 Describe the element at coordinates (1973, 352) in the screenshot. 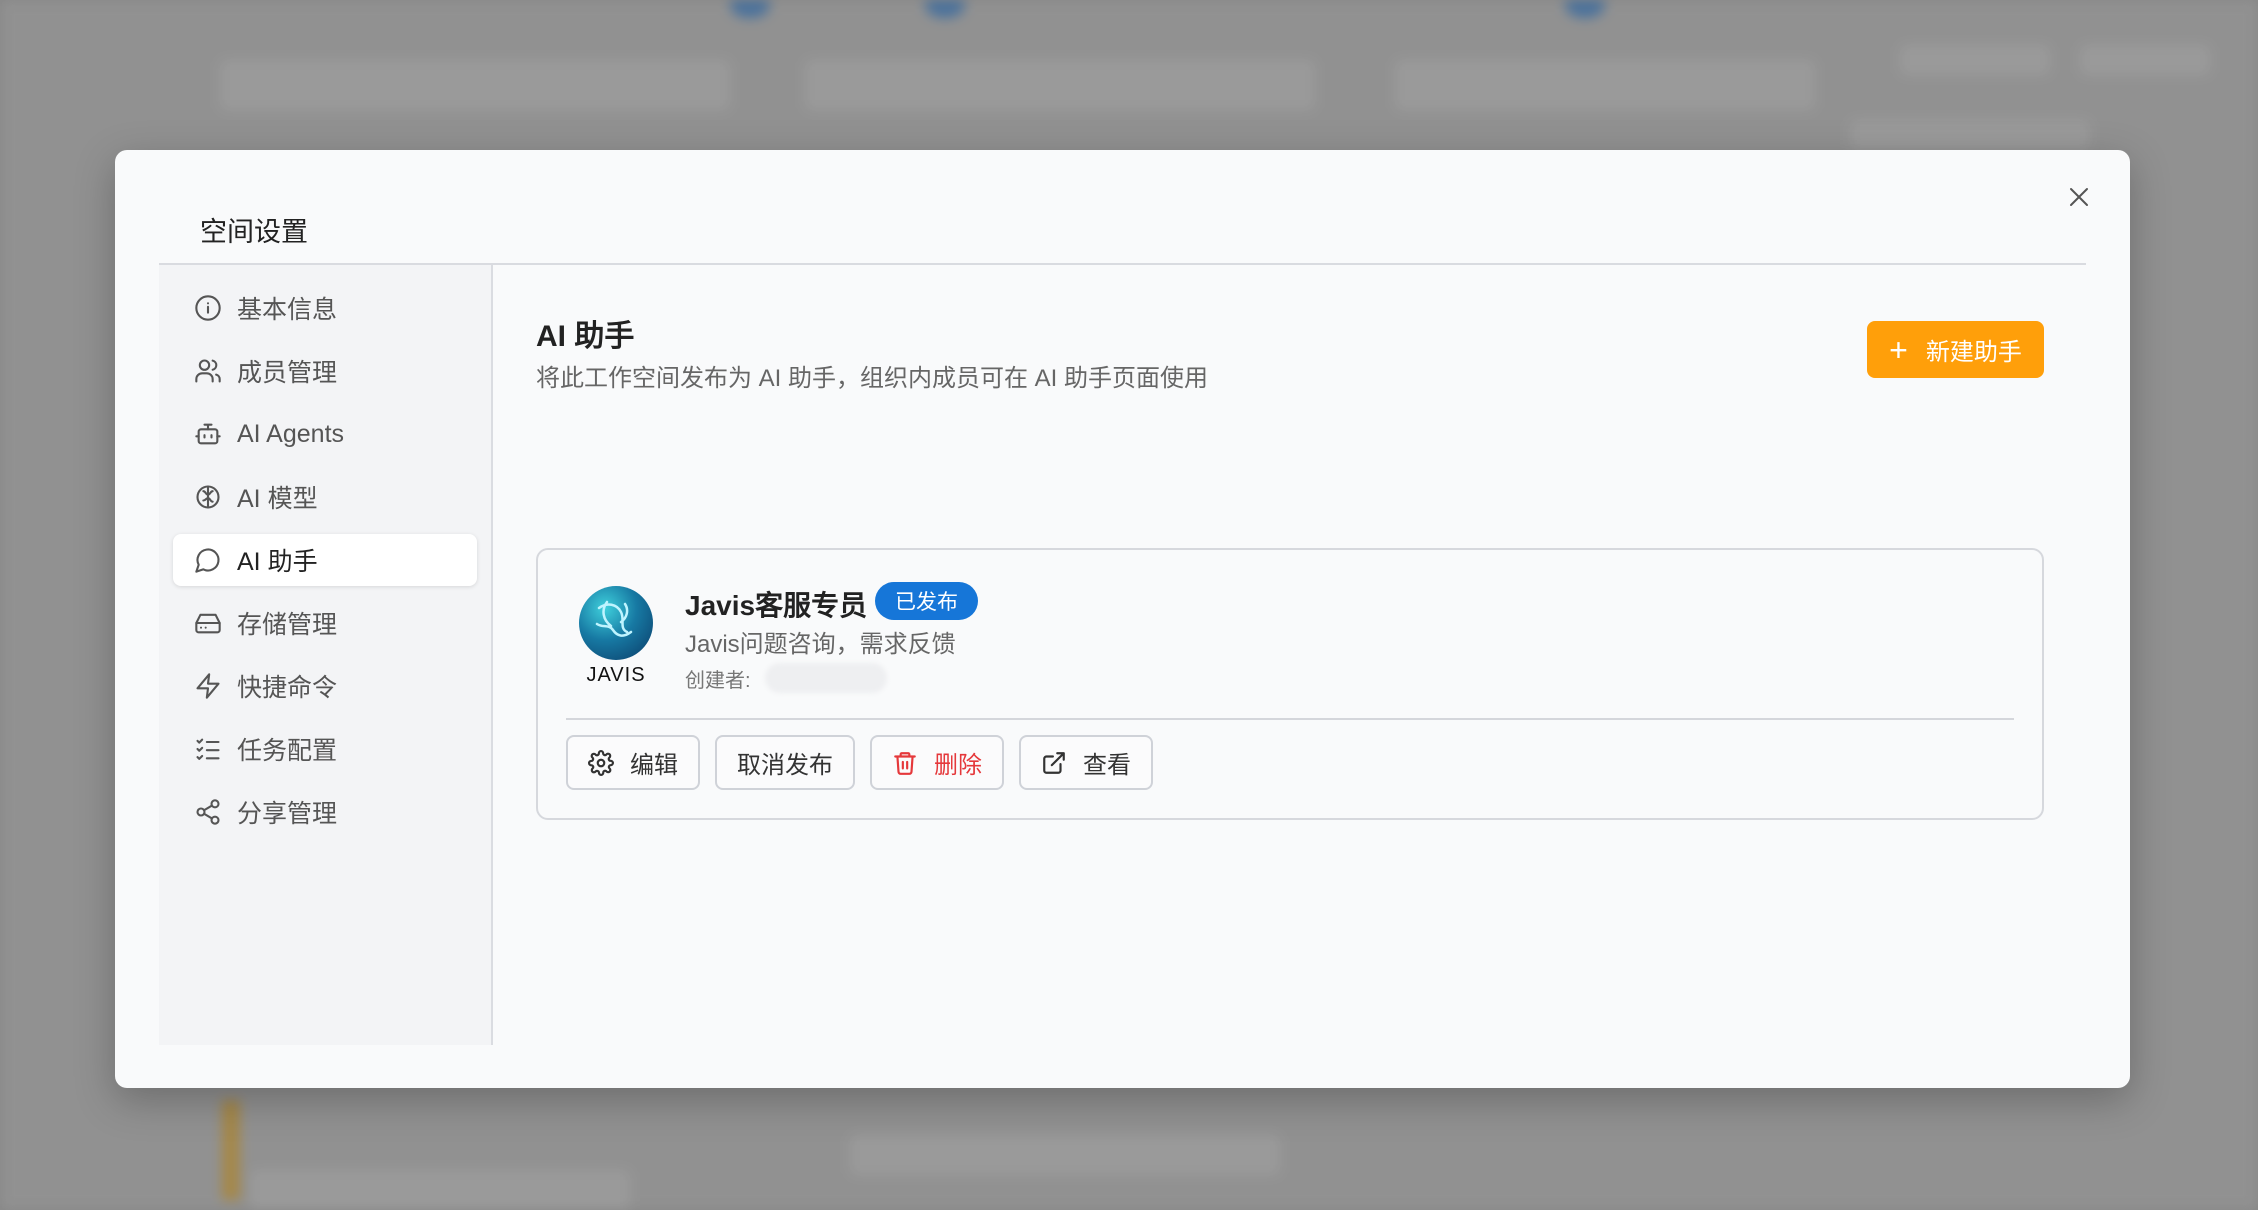

I see `new-assistant-label: 新建助手` at that location.